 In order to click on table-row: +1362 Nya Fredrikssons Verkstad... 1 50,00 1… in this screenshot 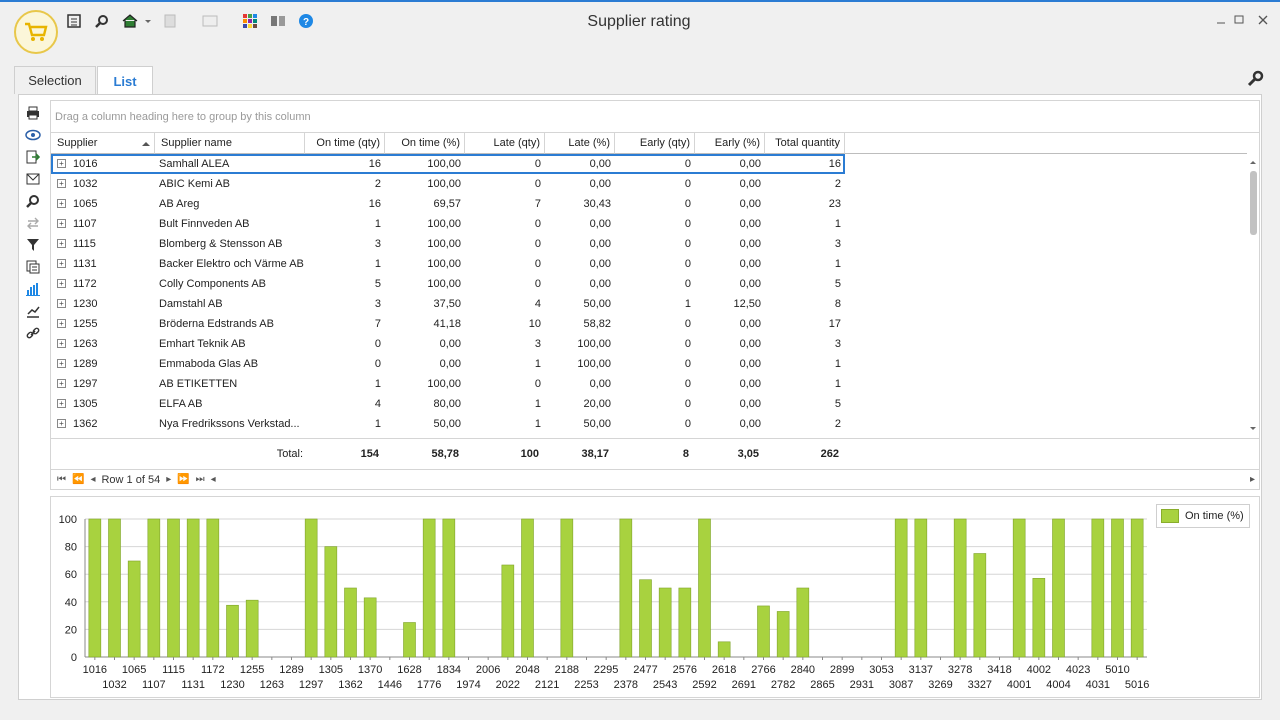, I will do `click(648, 424)`.